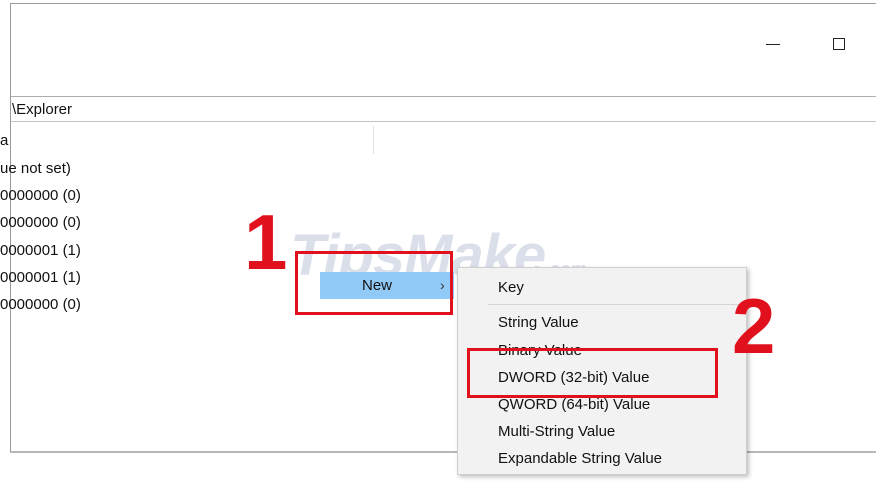 The image size is (876, 493). Describe the element at coordinates (374, 283) in the screenshot. I see `highlight-box-new` at that location.